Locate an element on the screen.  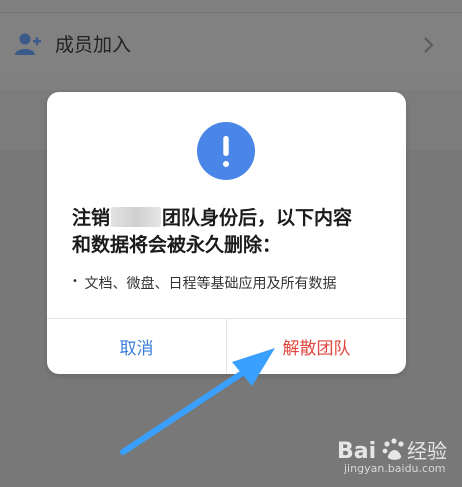
chevron-right-icon is located at coordinates (429, 45).